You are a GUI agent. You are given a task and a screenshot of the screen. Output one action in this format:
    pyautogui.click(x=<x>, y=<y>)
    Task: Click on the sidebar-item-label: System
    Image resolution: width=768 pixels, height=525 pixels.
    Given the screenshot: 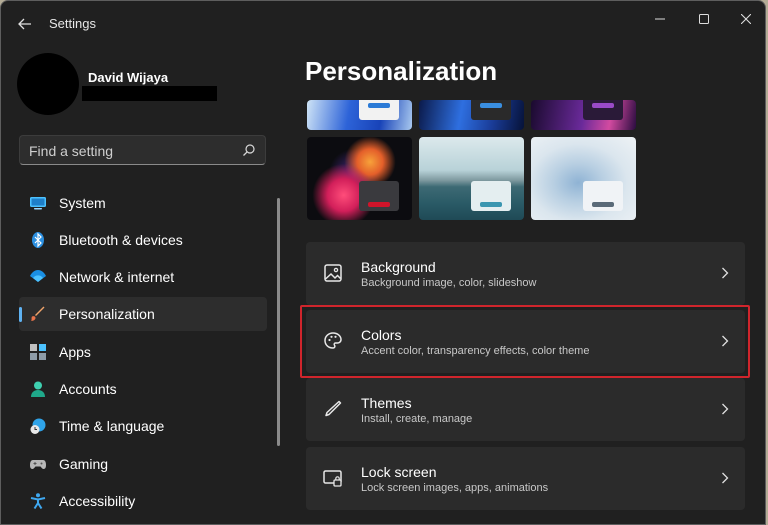 What is the action you would take?
    pyautogui.click(x=82, y=203)
    